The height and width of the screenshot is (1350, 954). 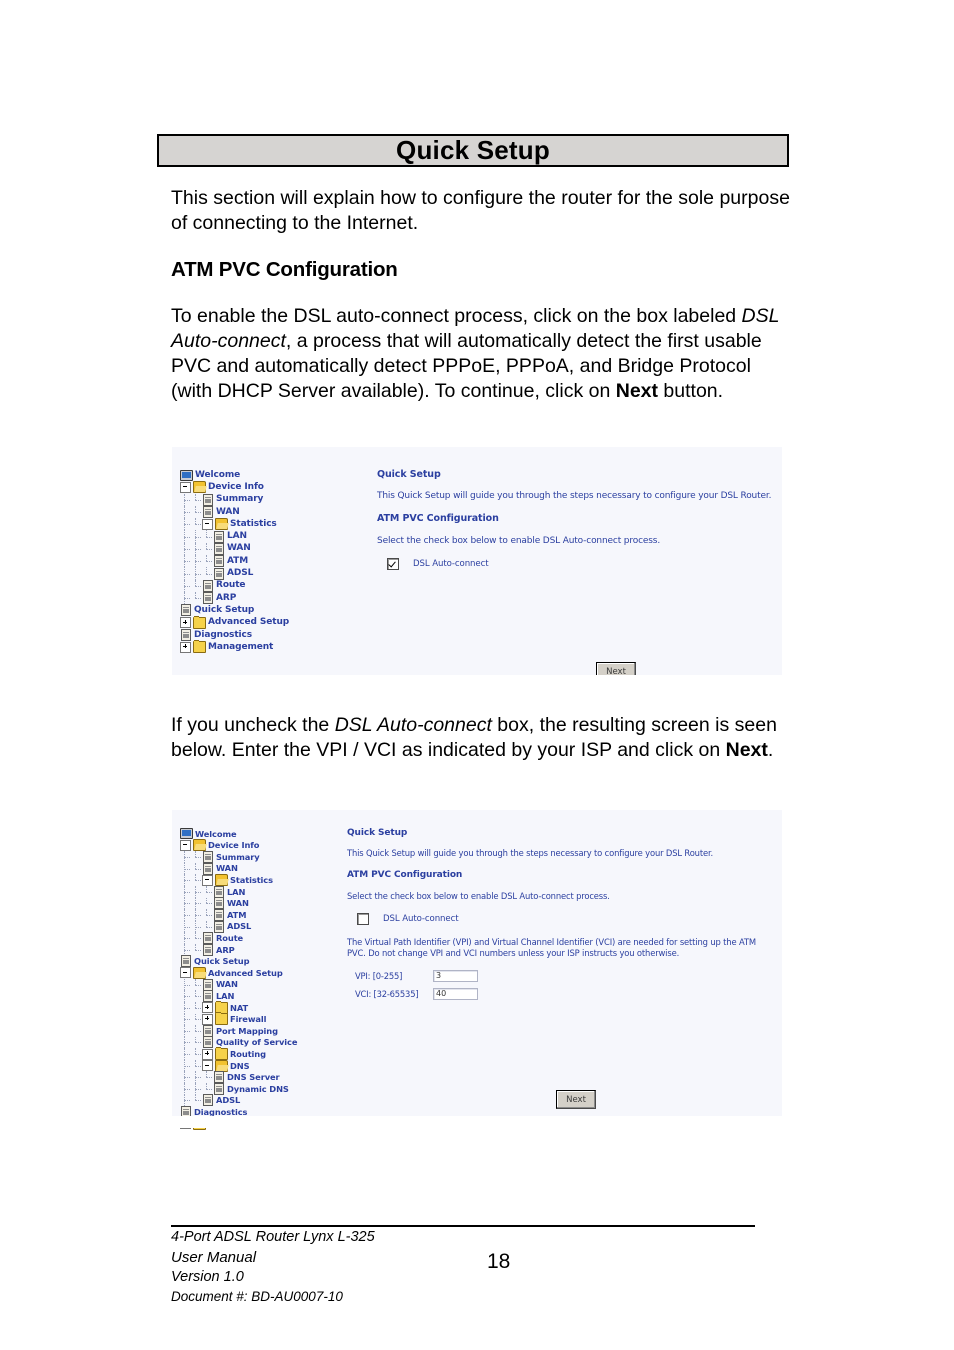 I want to click on tree-item-label: Statistics, so click(x=253, y=523).